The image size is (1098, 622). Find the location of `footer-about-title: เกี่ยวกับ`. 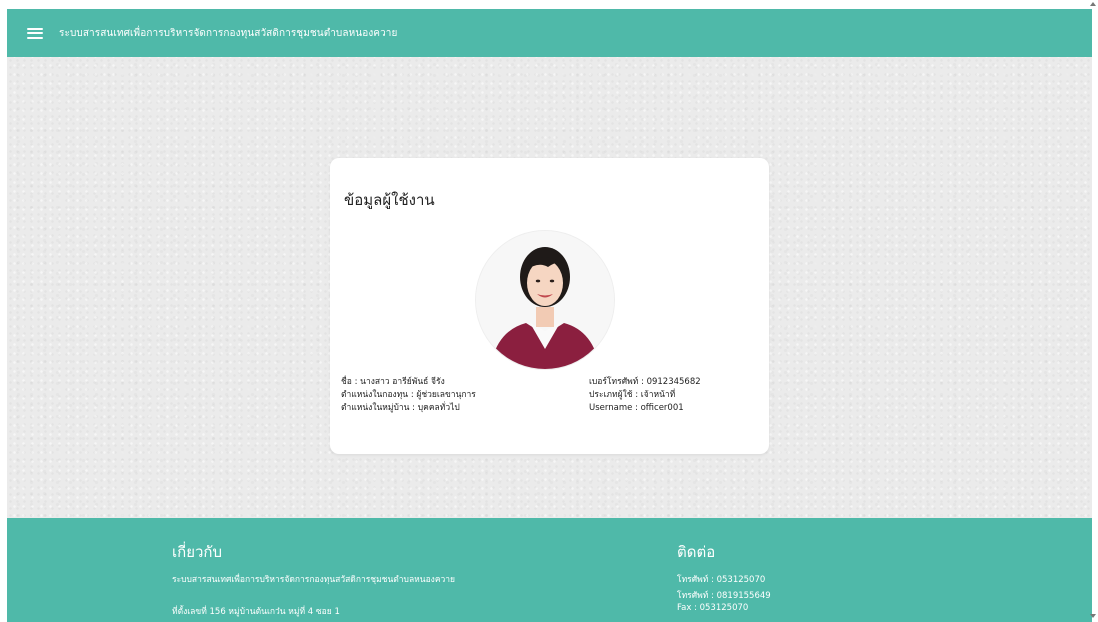

footer-about-title: เกี่ยวกับ is located at coordinates (197, 552).